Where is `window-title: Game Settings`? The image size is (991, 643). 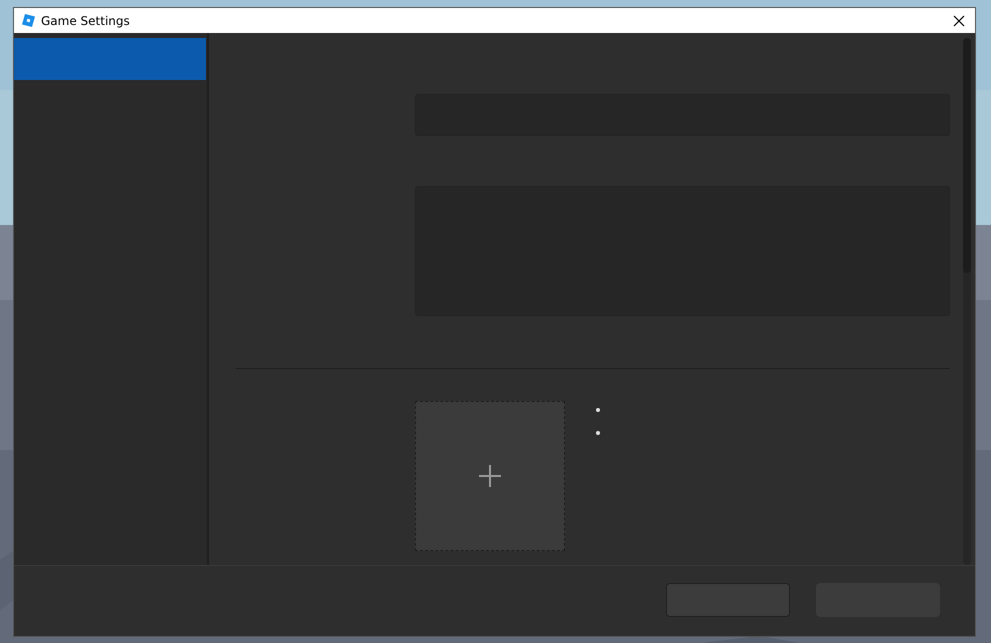 window-title: Game Settings is located at coordinates (86, 21).